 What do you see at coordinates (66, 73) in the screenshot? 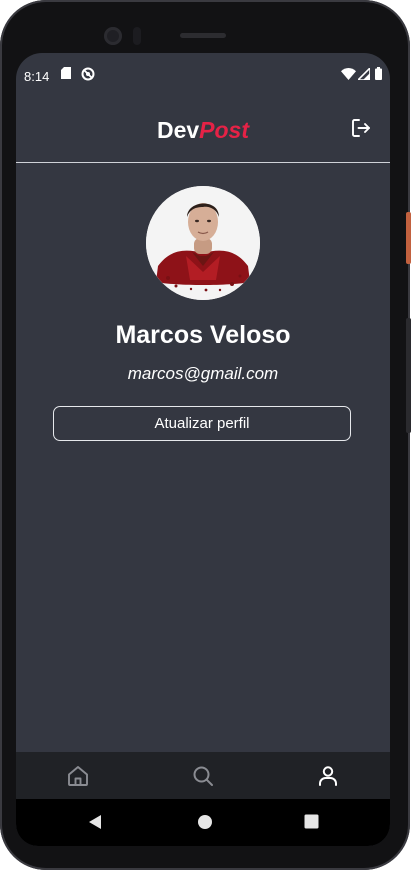
I see `sd-card-icon` at bounding box center [66, 73].